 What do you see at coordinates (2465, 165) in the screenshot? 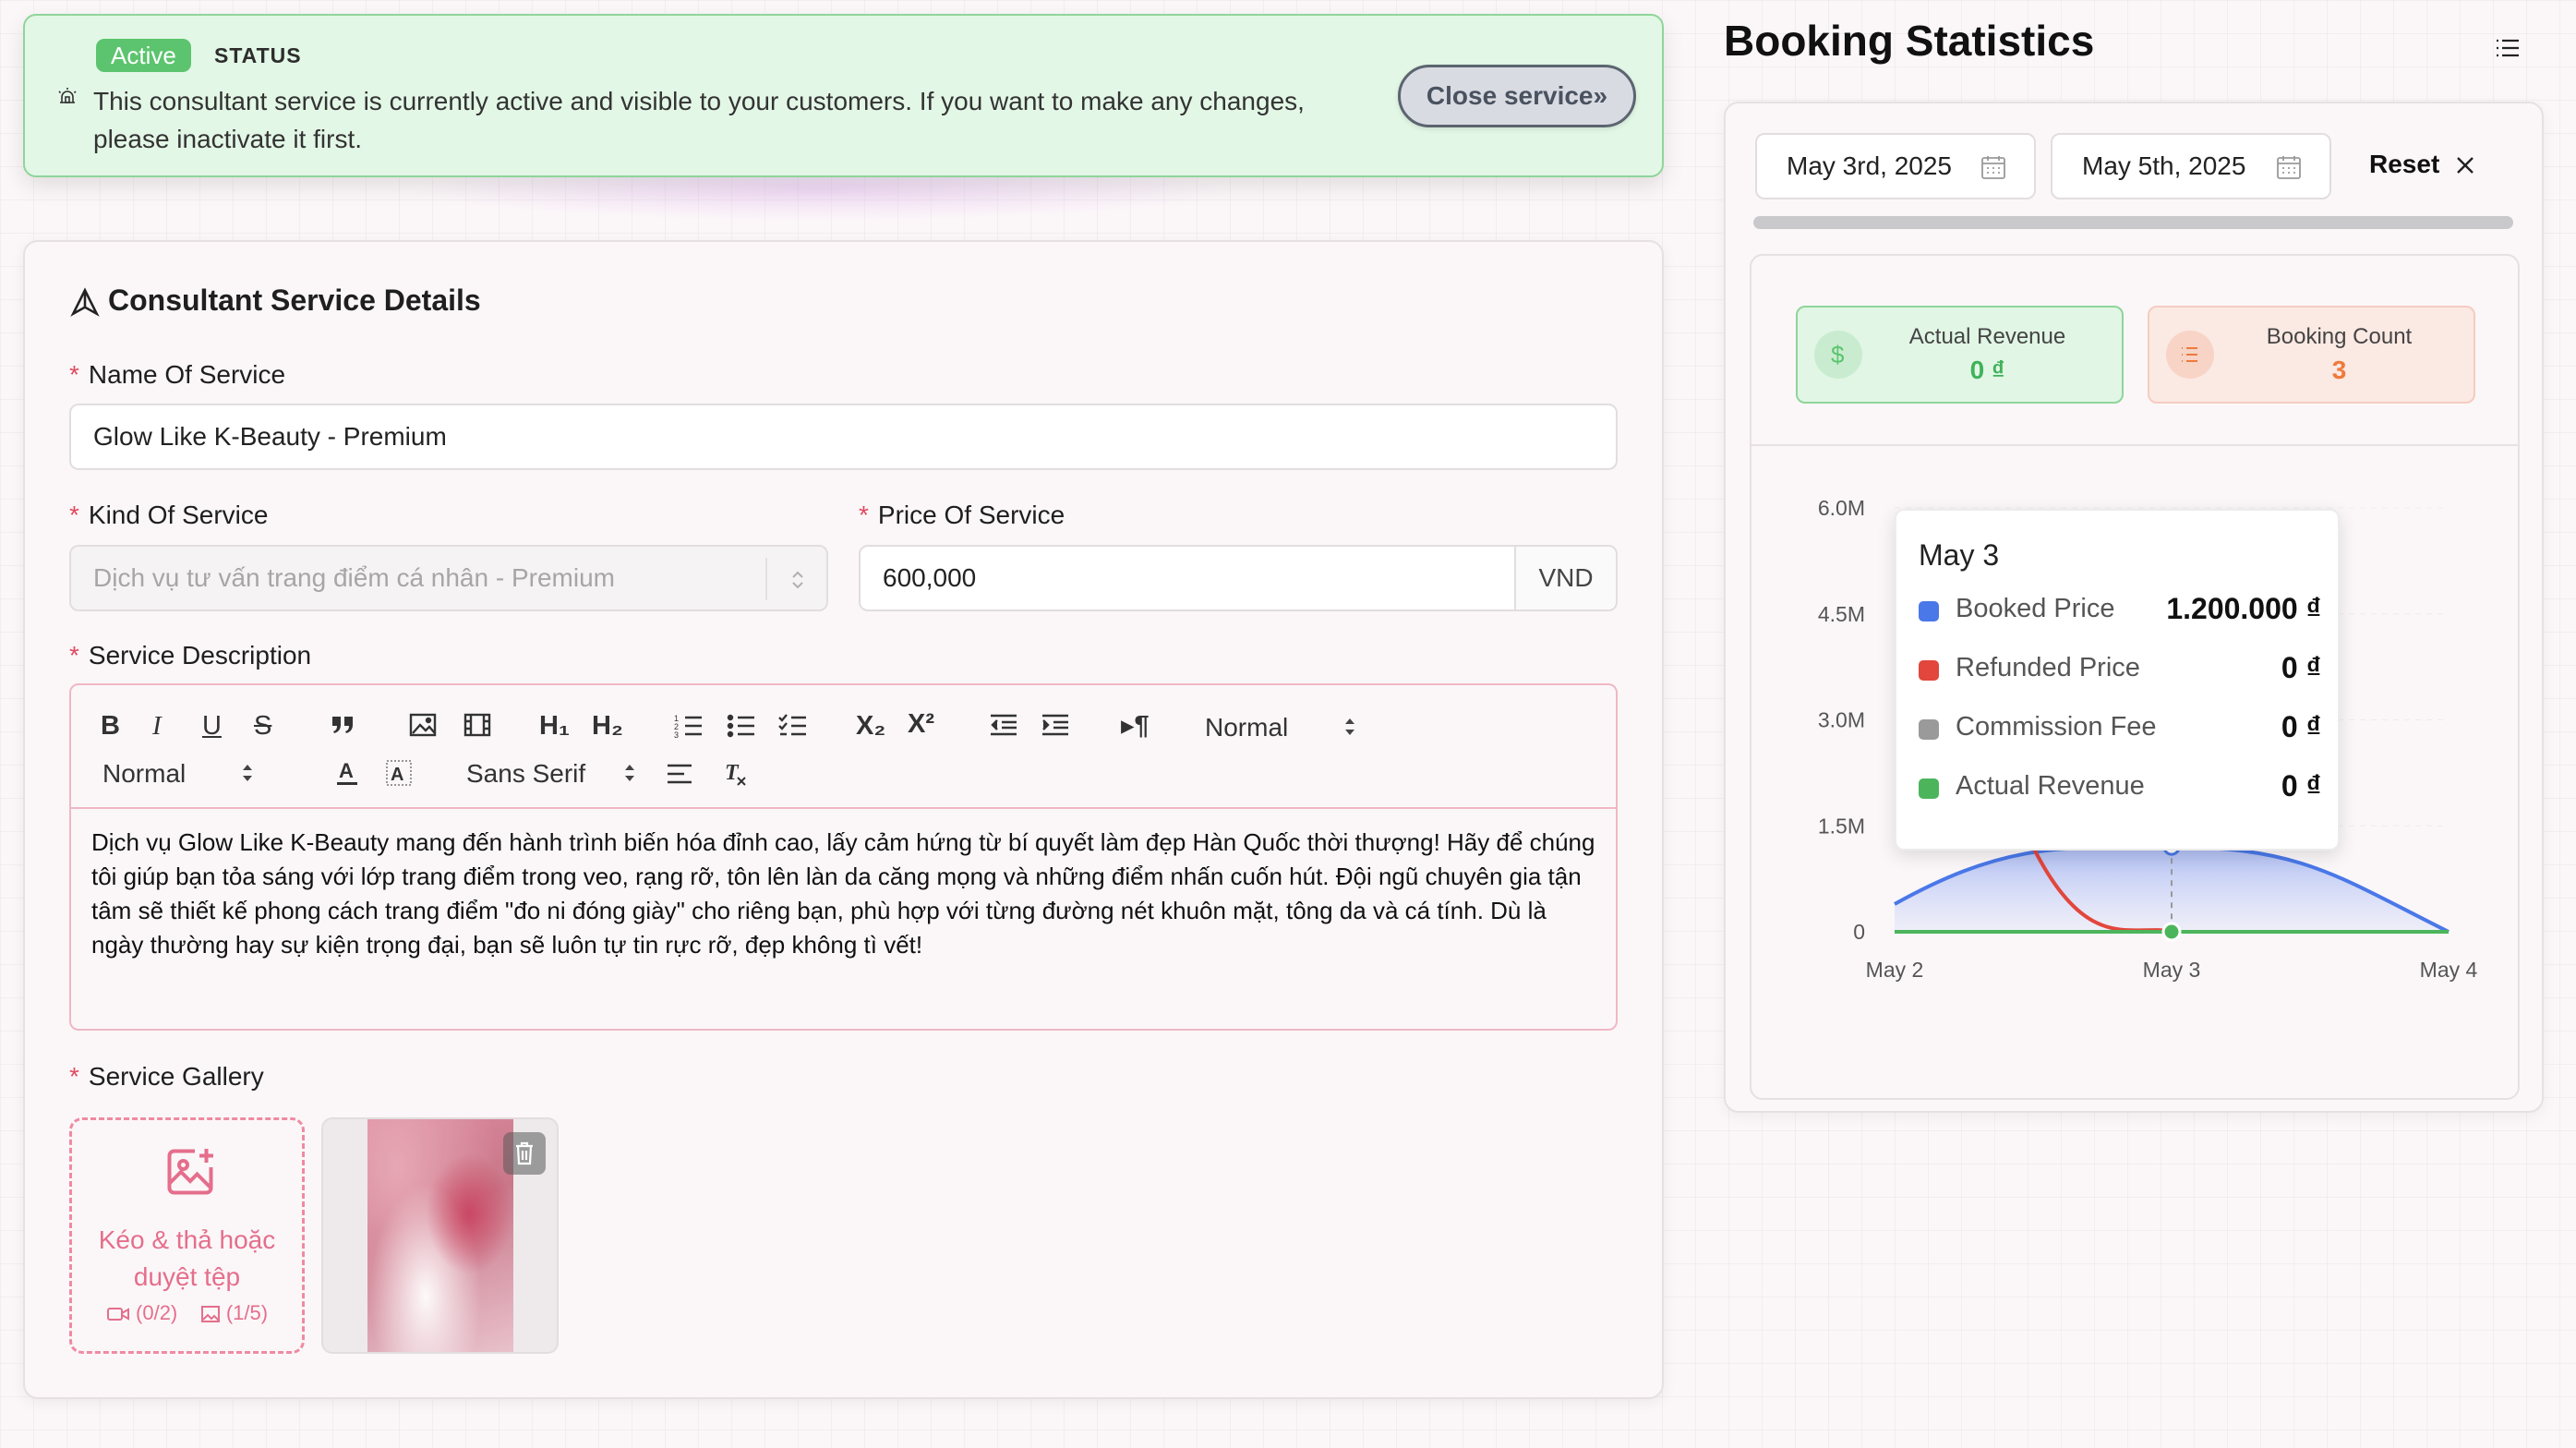
I see `close-icon` at bounding box center [2465, 165].